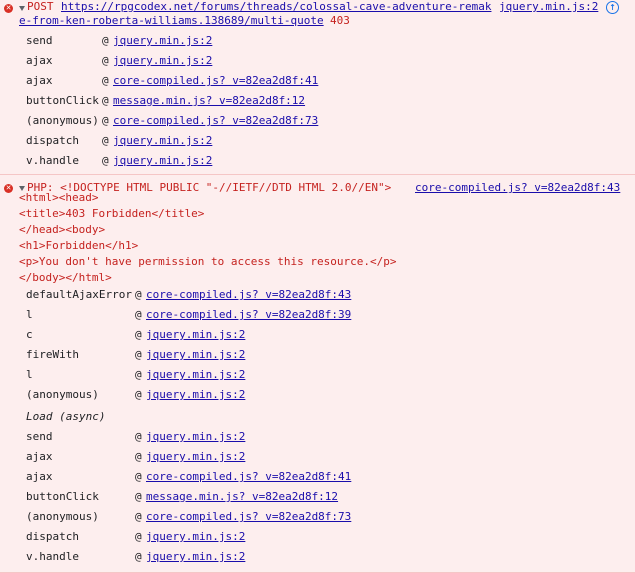 This screenshot has height=573, width=635. What do you see at coordinates (40, 6) in the screenshot?
I see `request-method: POST` at bounding box center [40, 6].